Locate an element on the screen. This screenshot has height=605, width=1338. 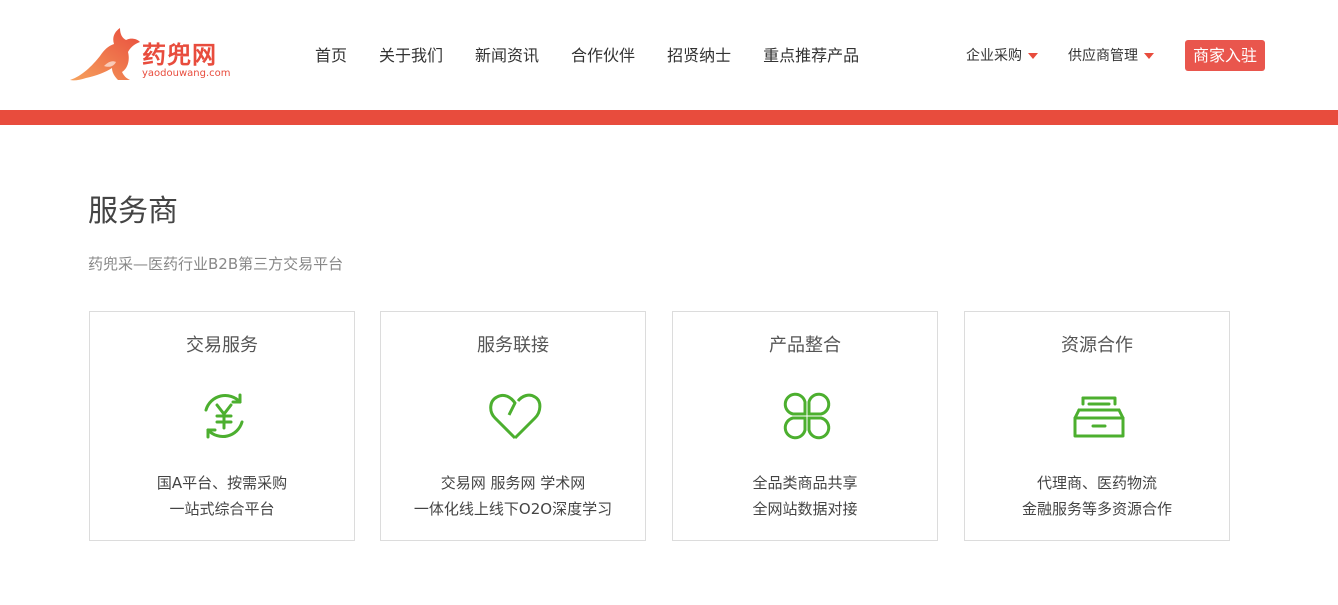
nav-item-news: 新闻资讯 is located at coordinates (507, 56).